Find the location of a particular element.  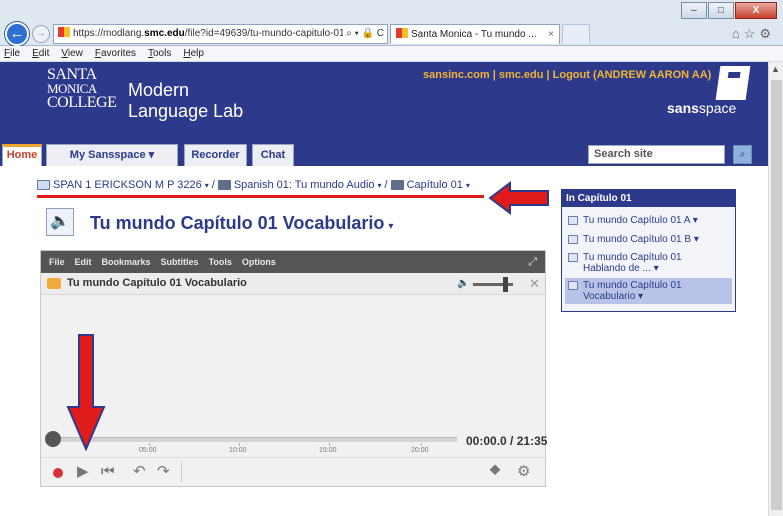

menu-favorites: Favorites is located at coordinates (115, 53).